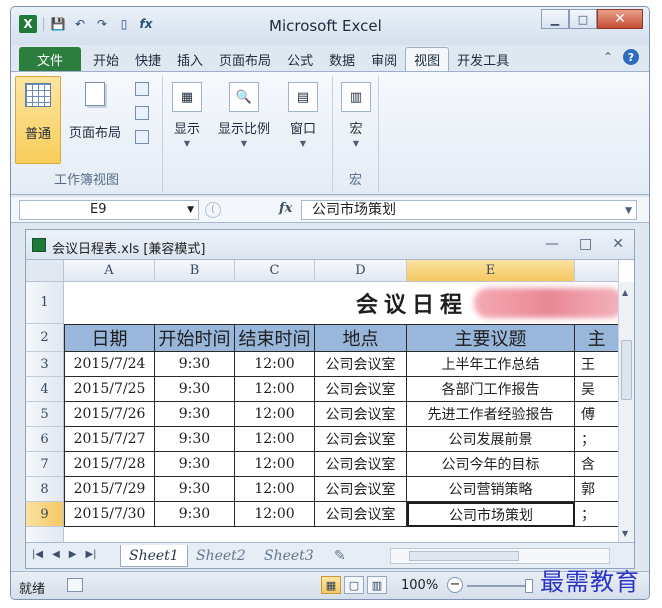  Describe the element at coordinates (50, 59) in the screenshot. I see `tab-file: 文件` at that location.